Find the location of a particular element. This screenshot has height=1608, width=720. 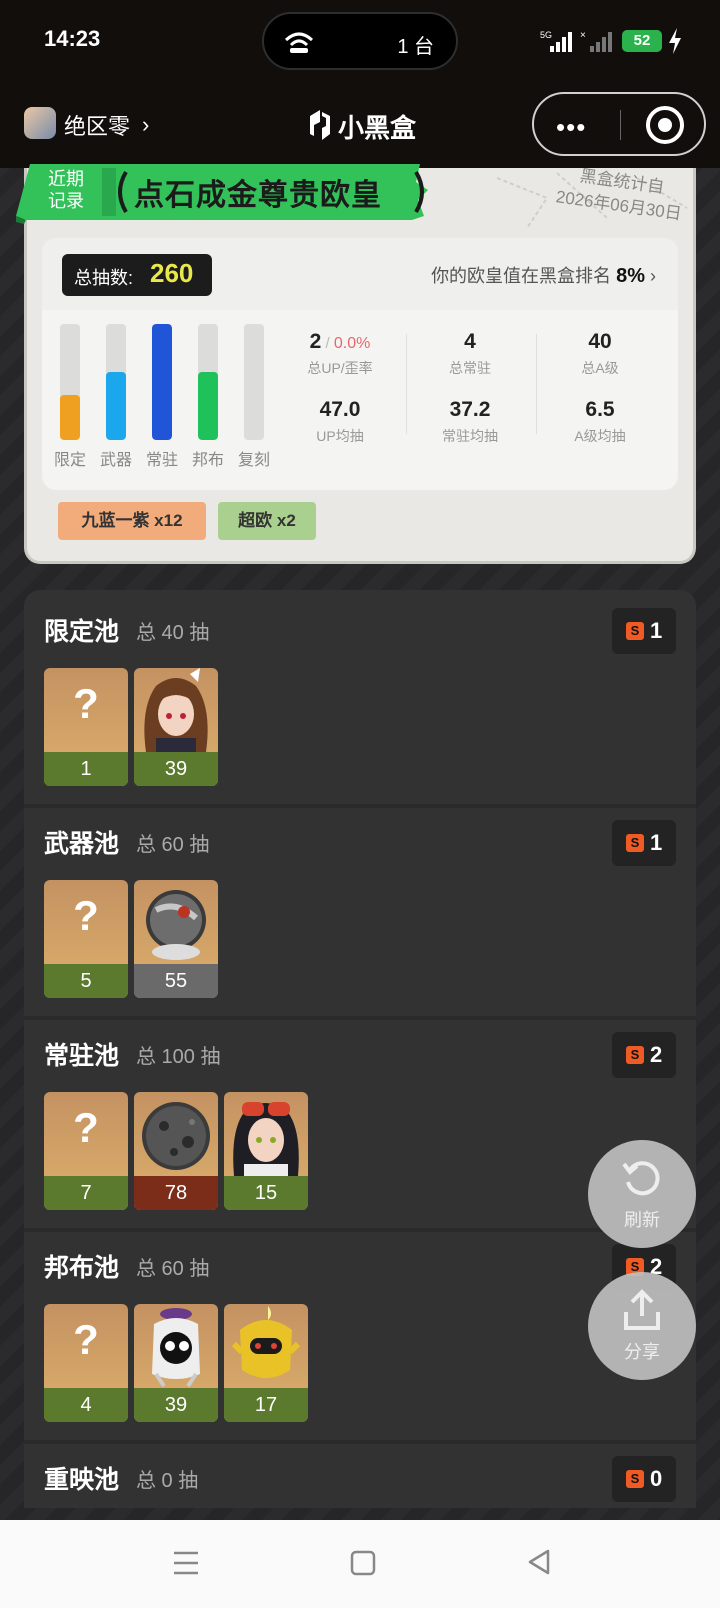

metric: 40 总A级 is located at coordinates (600, 354).